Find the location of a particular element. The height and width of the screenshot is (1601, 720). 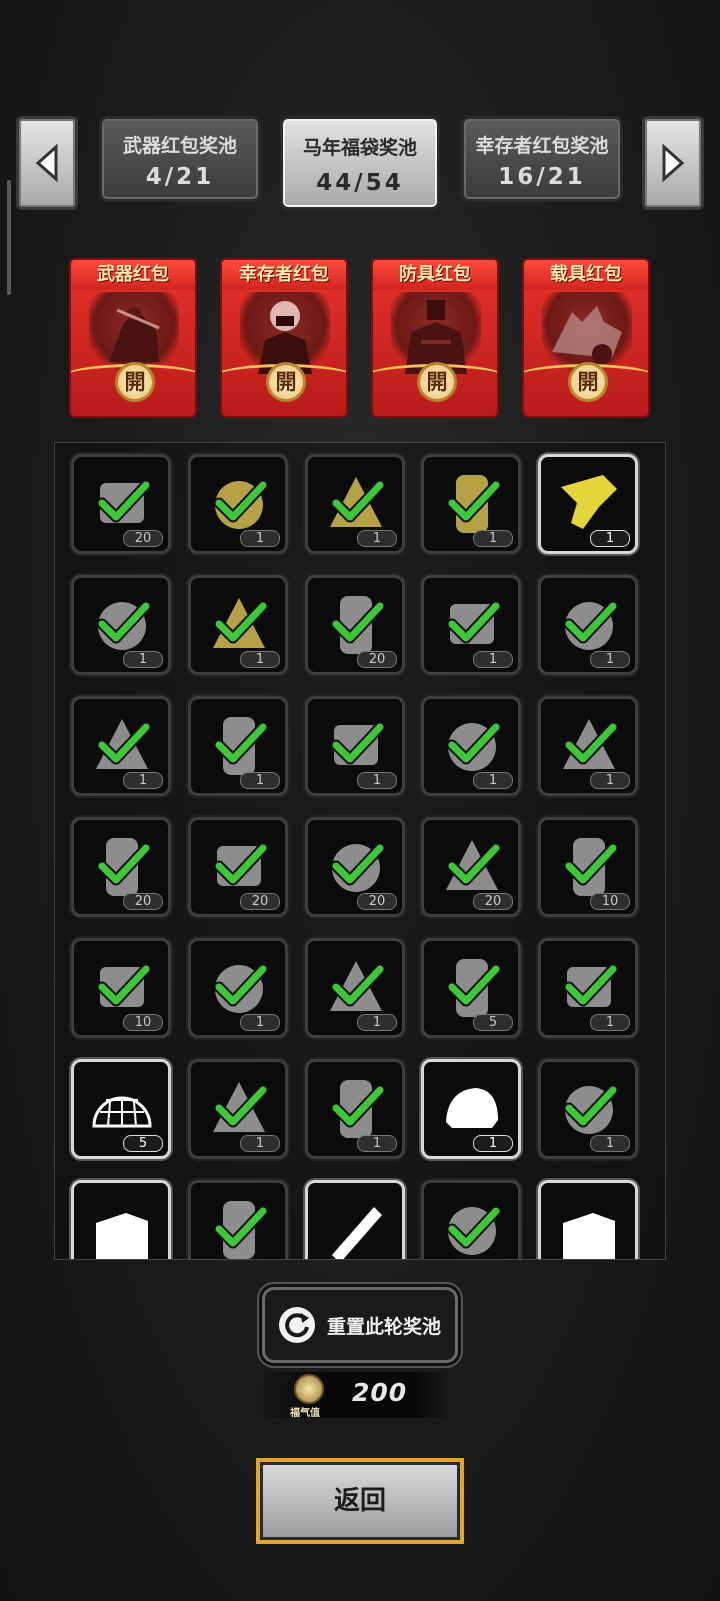

golden-gun-icon is located at coordinates (589, 503).